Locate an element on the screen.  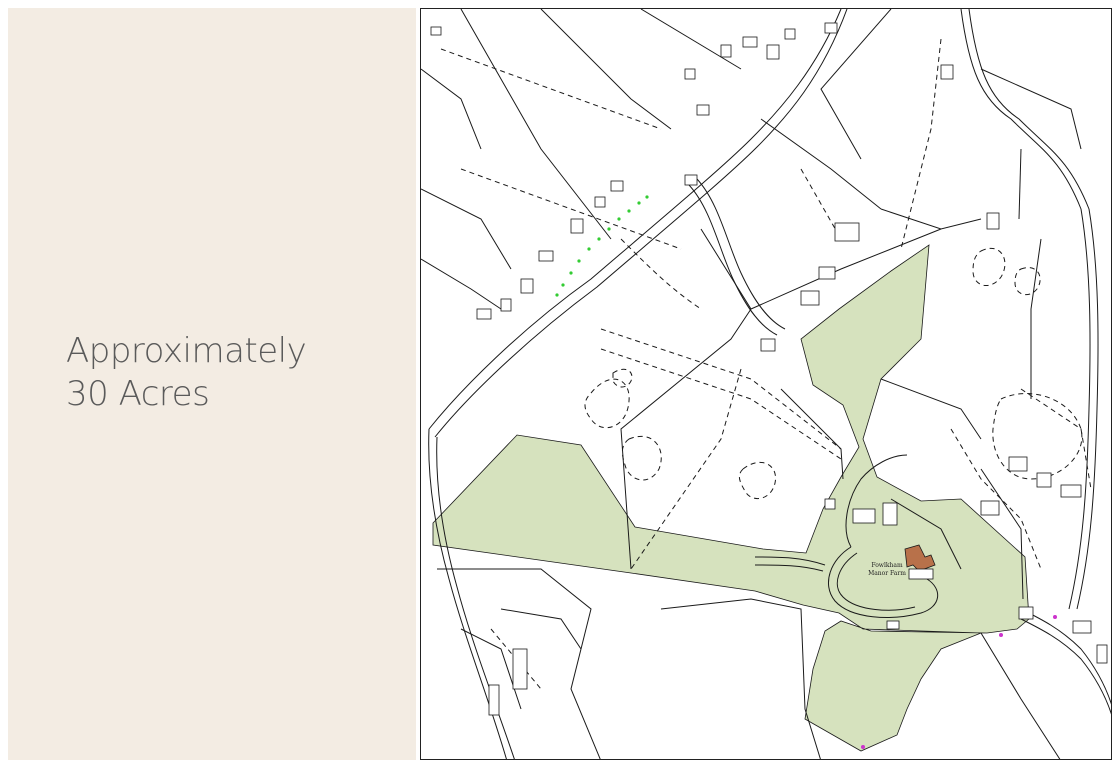
acreage-label: Approximately 30 Acres is located at coordinates (186, 373).